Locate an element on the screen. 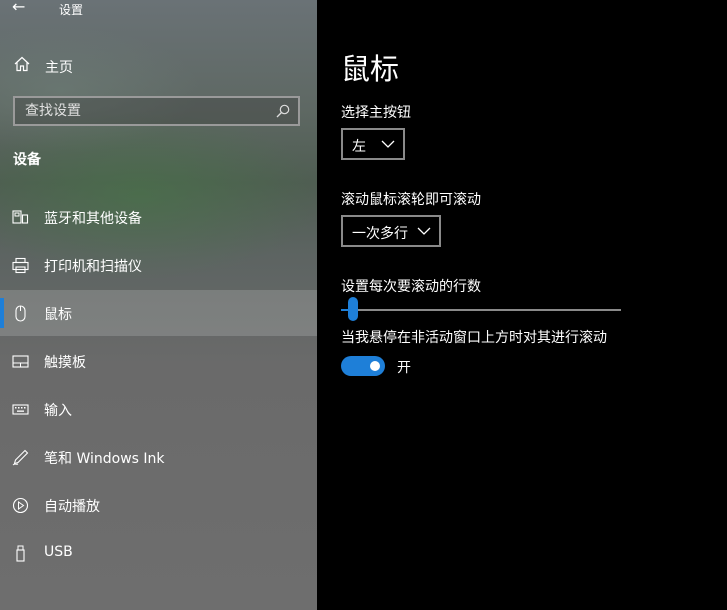 This screenshot has height=610, width=727. slider-thumb is located at coordinates (352, 309).